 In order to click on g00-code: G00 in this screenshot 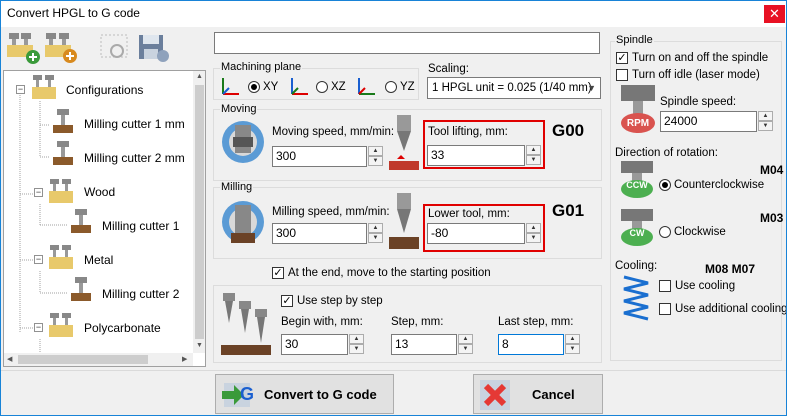, I will do `click(568, 130)`.